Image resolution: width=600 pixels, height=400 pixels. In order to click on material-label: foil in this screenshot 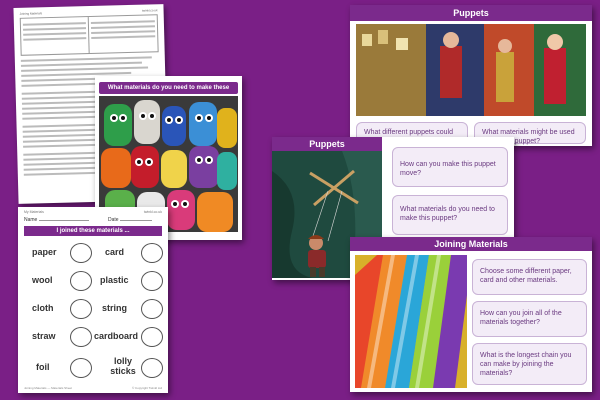, I will do `click(43, 367)`.